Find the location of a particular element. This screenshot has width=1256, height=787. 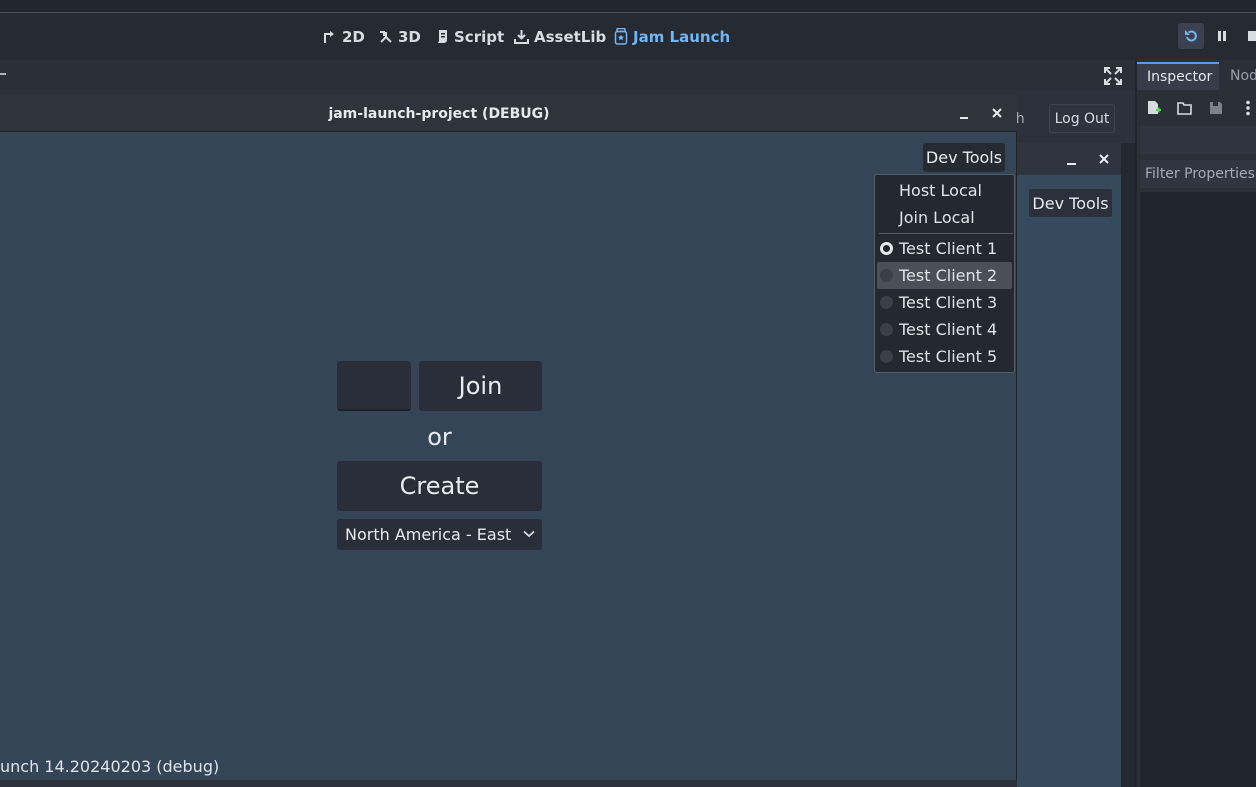

logout-button: Log Out is located at coordinates (1082, 118).